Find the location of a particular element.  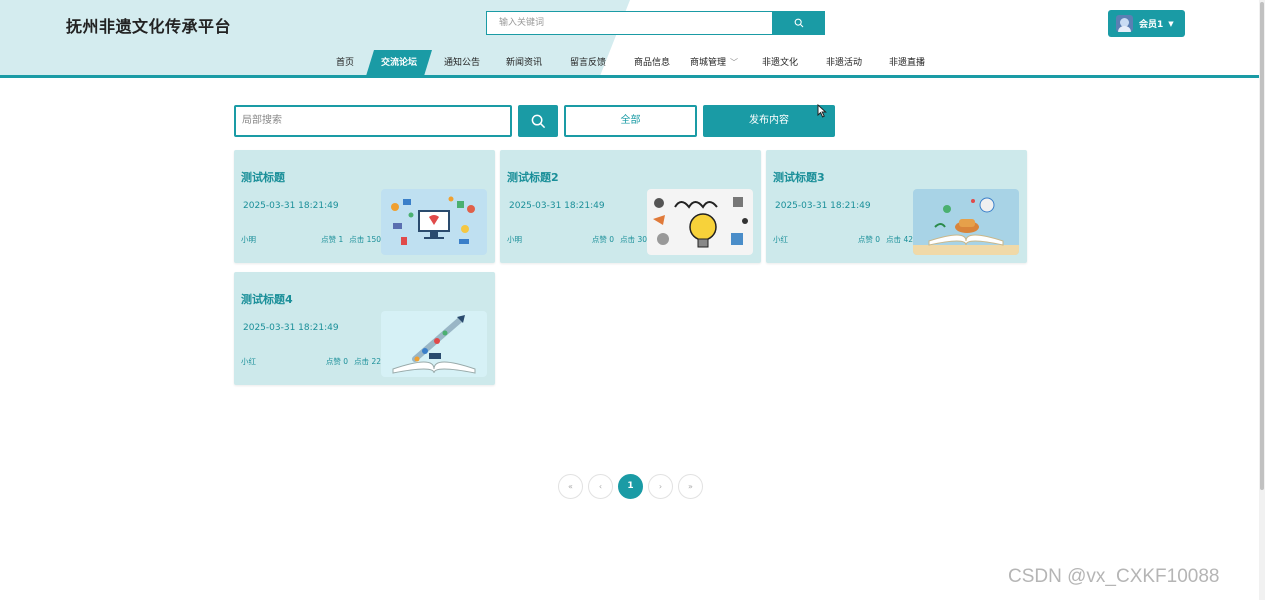

first-page-button: « is located at coordinates (570, 486).